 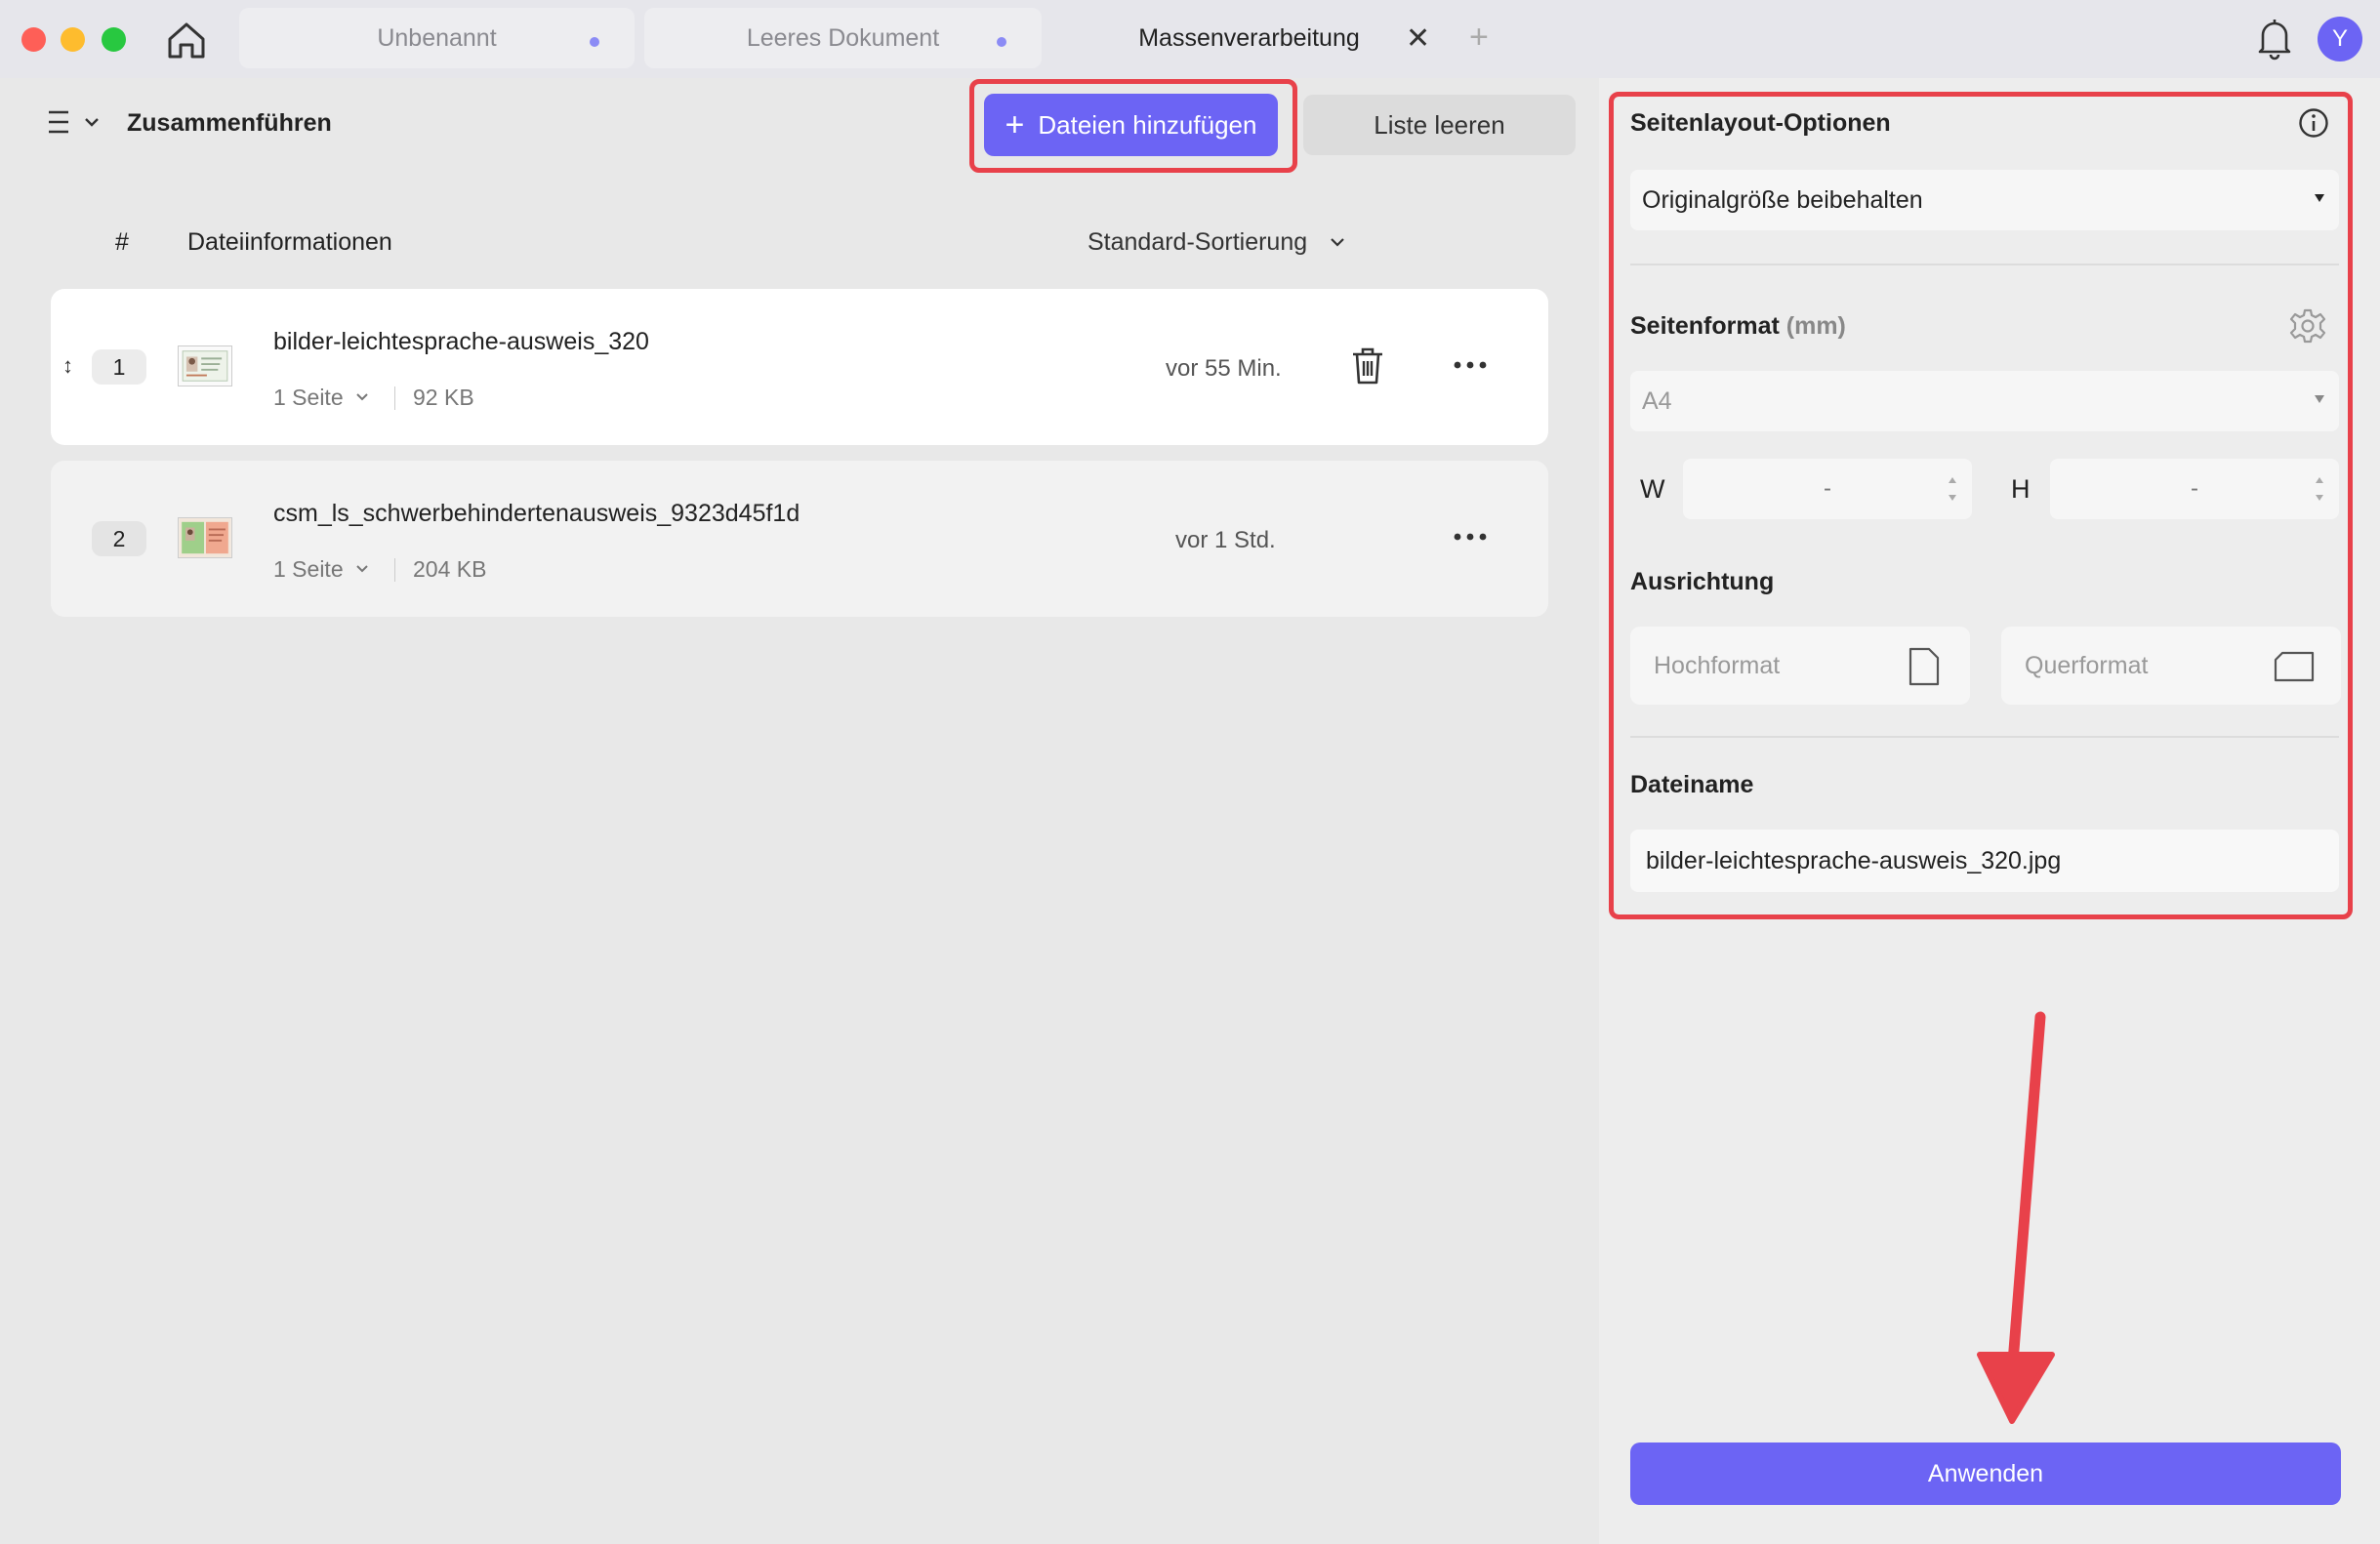 What do you see at coordinates (289, 242) in the screenshot?
I see `column-header-info: Dateiinformationen` at bounding box center [289, 242].